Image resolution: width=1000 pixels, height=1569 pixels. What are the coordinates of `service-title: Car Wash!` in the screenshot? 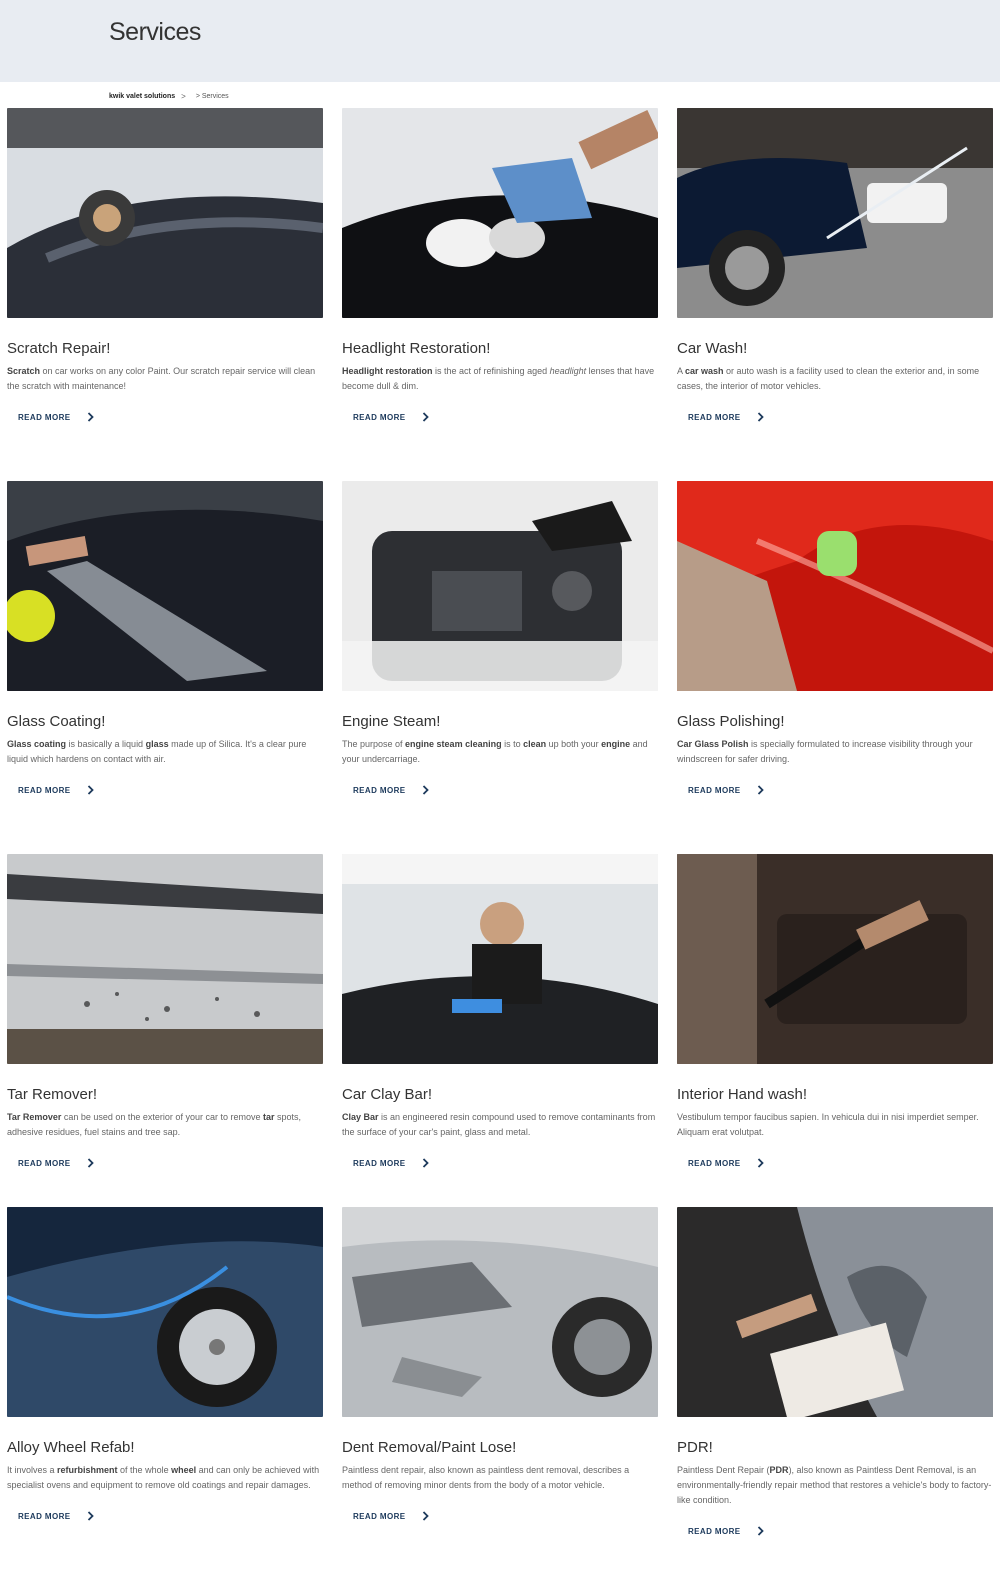 It's located at (712, 348).